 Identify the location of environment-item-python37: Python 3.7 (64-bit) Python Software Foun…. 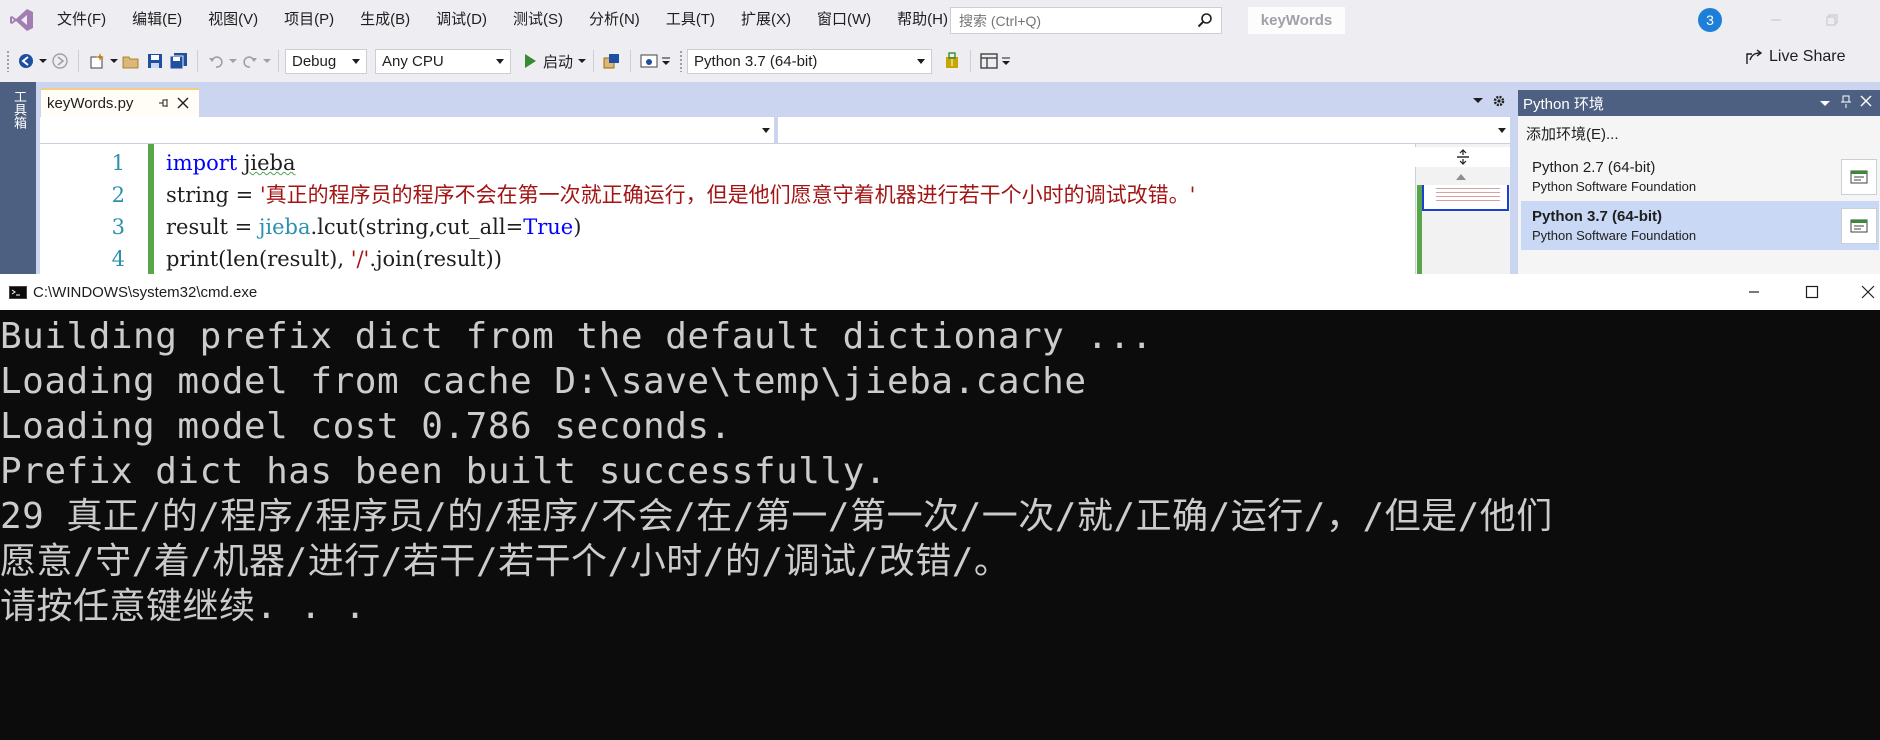
(1700, 225).